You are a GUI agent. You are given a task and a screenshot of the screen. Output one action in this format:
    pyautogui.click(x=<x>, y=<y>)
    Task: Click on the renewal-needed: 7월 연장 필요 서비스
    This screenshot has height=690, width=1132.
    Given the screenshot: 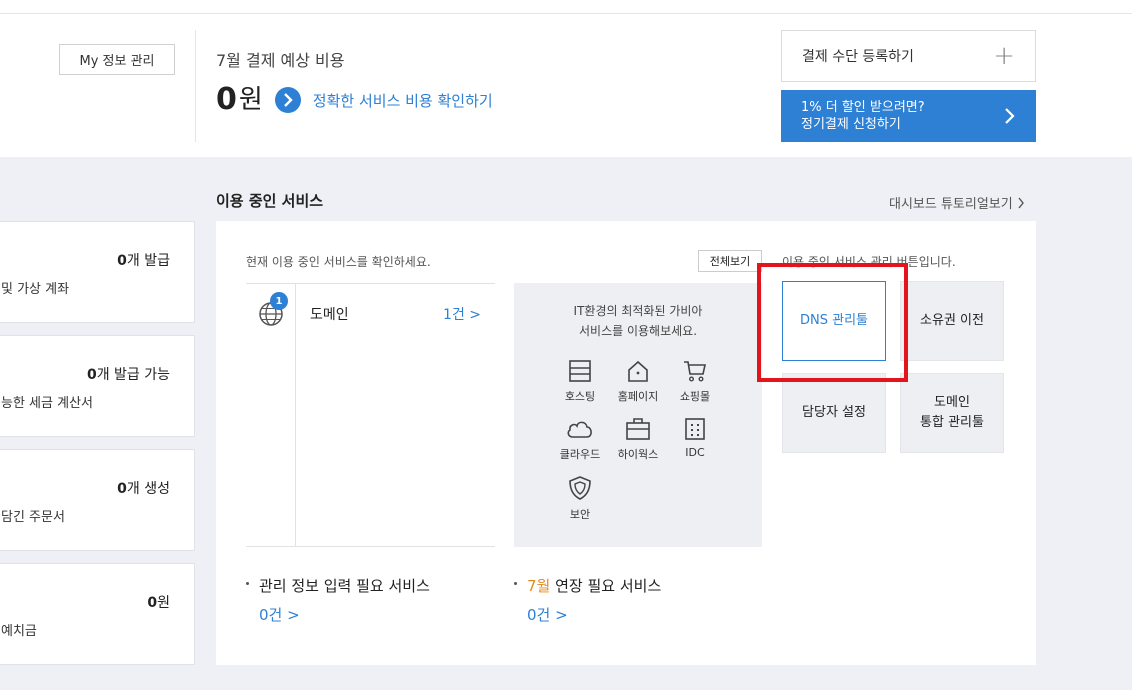 What is the action you would take?
    pyautogui.click(x=587, y=585)
    